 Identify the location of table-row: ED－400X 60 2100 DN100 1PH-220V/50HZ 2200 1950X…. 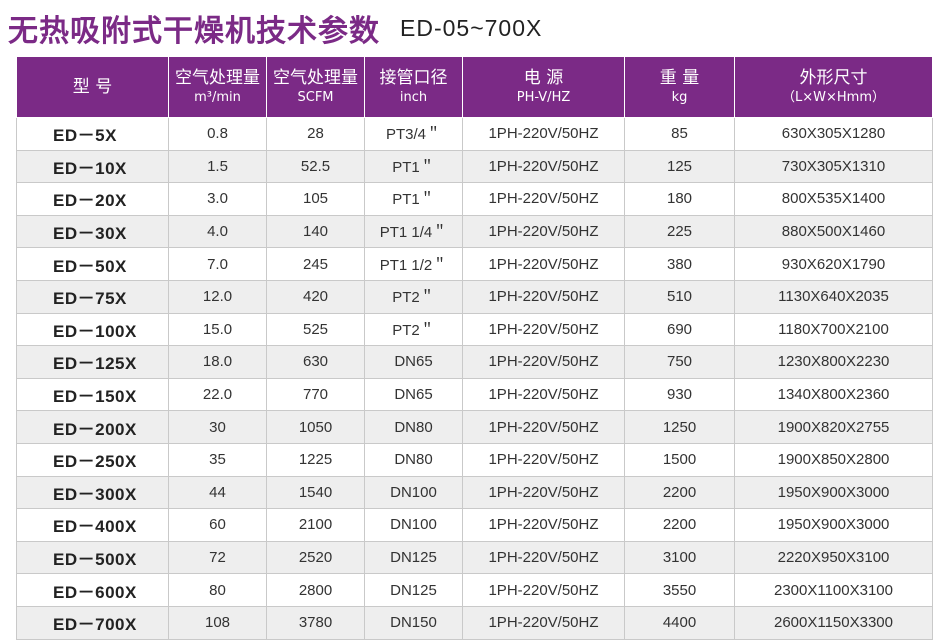
(474, 525).